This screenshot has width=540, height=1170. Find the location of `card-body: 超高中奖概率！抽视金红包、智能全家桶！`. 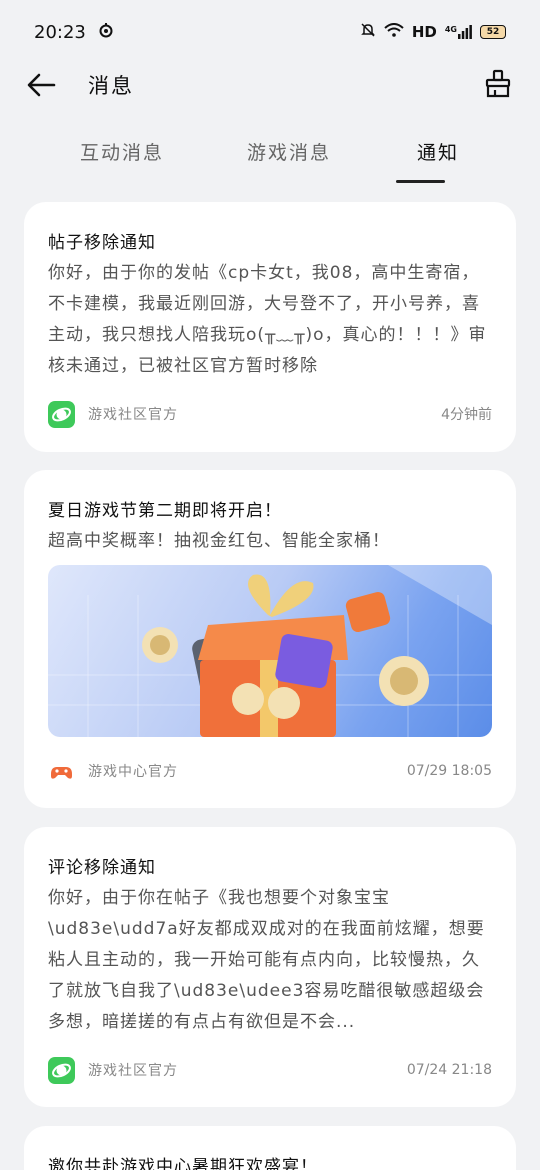

card-body: 超高中奖概率！抽视金红包、智能全家桶！ is located at coordinates (219, 541).